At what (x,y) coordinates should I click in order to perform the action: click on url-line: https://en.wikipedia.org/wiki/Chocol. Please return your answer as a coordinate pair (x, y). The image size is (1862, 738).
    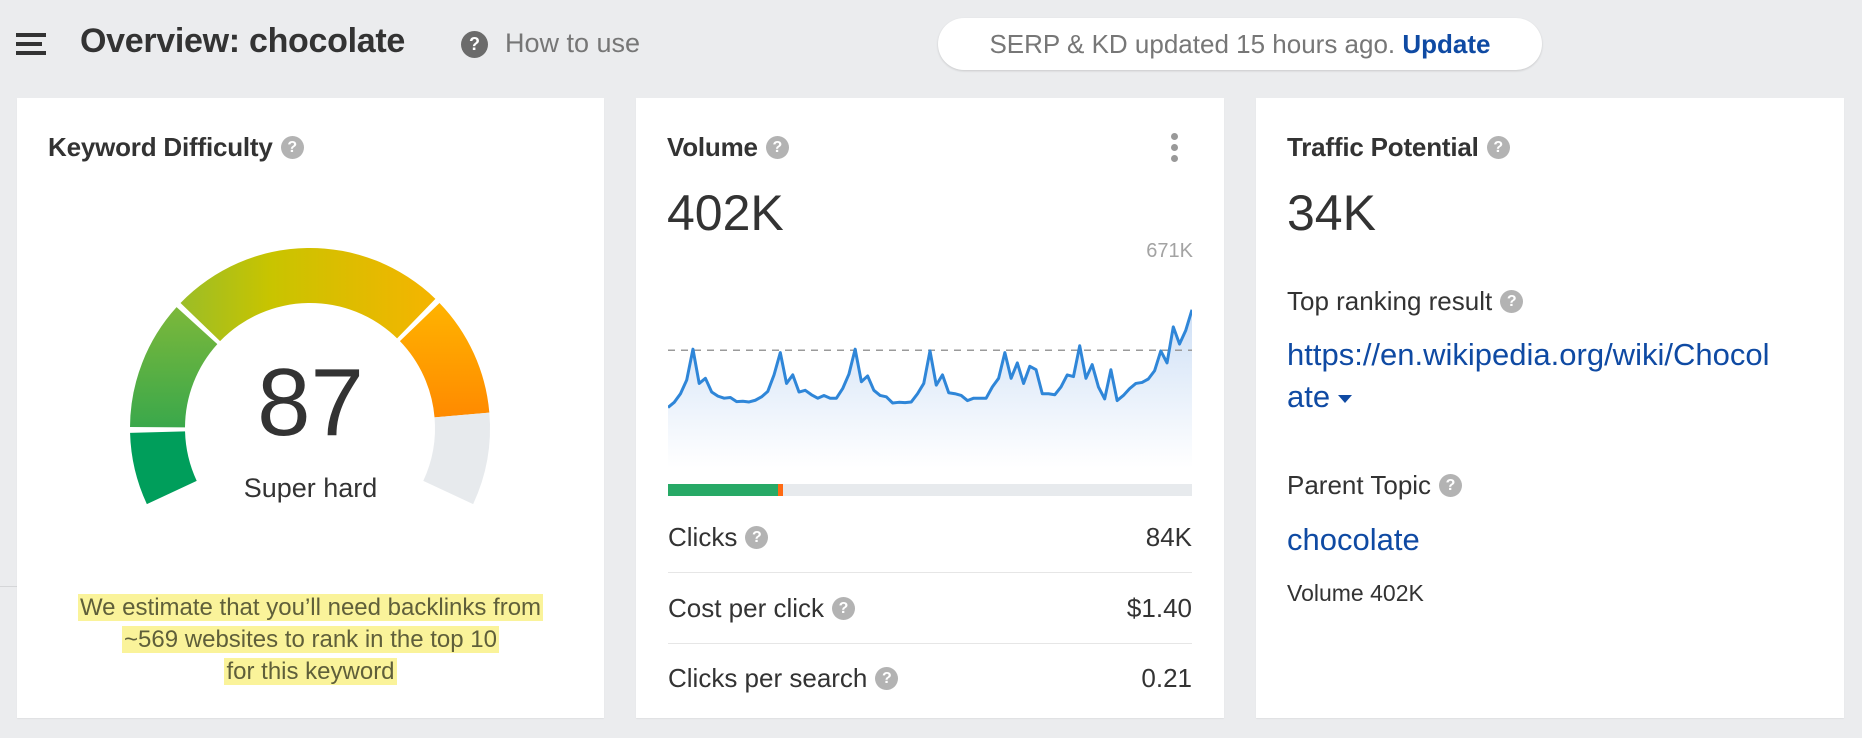
    Looking at the image, I should click on (1528, 354).